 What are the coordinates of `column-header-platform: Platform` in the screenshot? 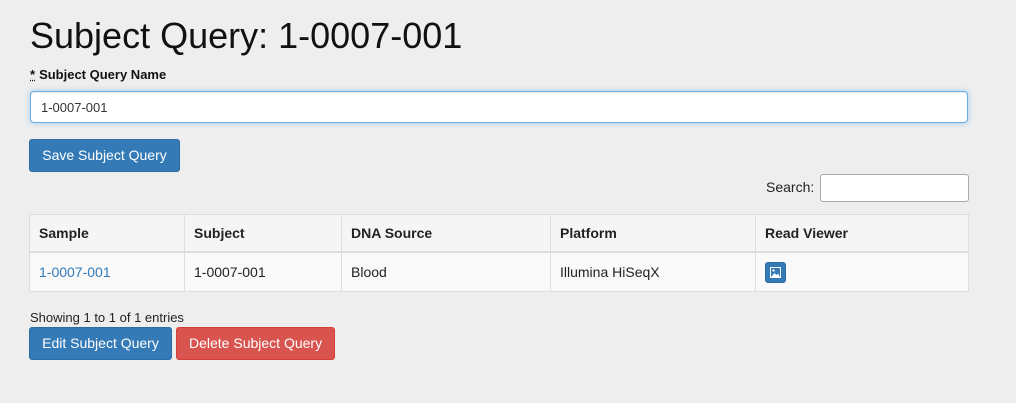 It's located at (653, 233).